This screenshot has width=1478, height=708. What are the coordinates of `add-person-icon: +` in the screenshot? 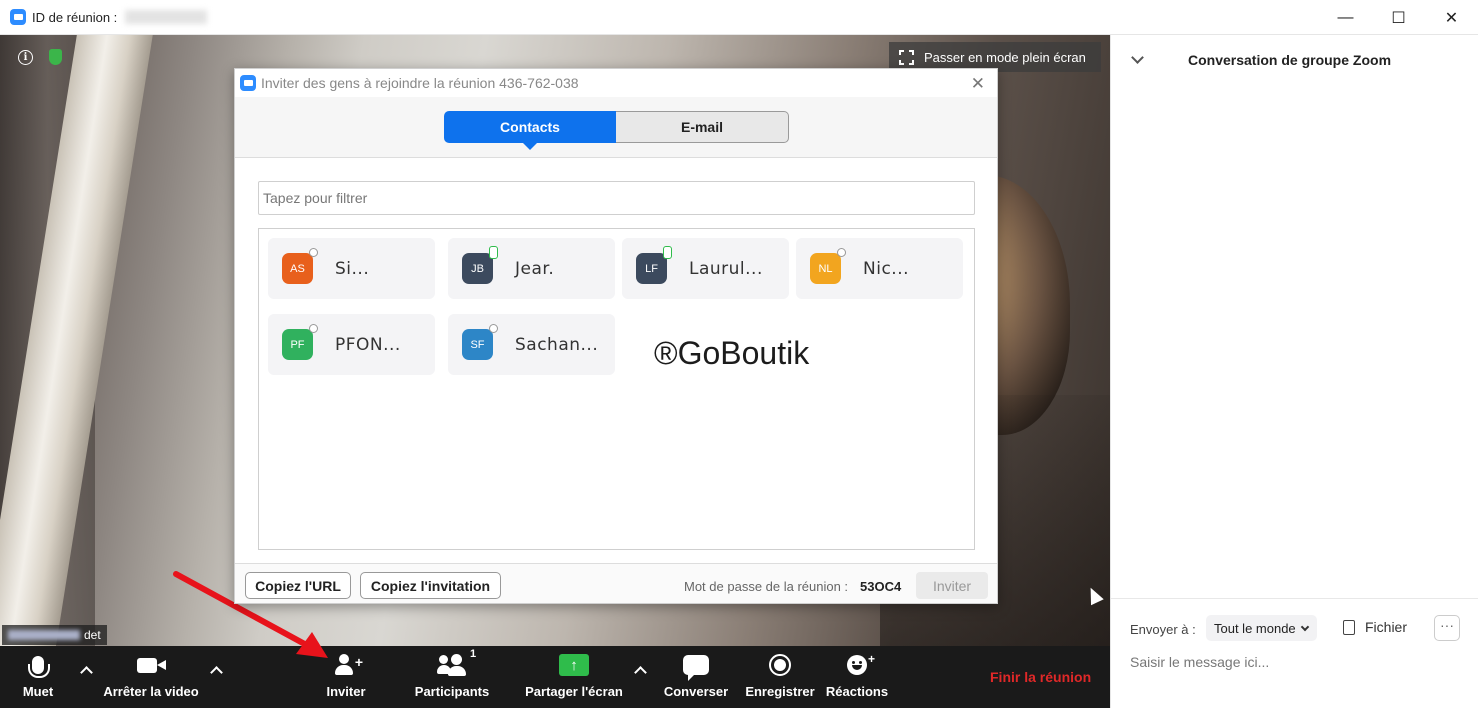 It's located at (349, 665).